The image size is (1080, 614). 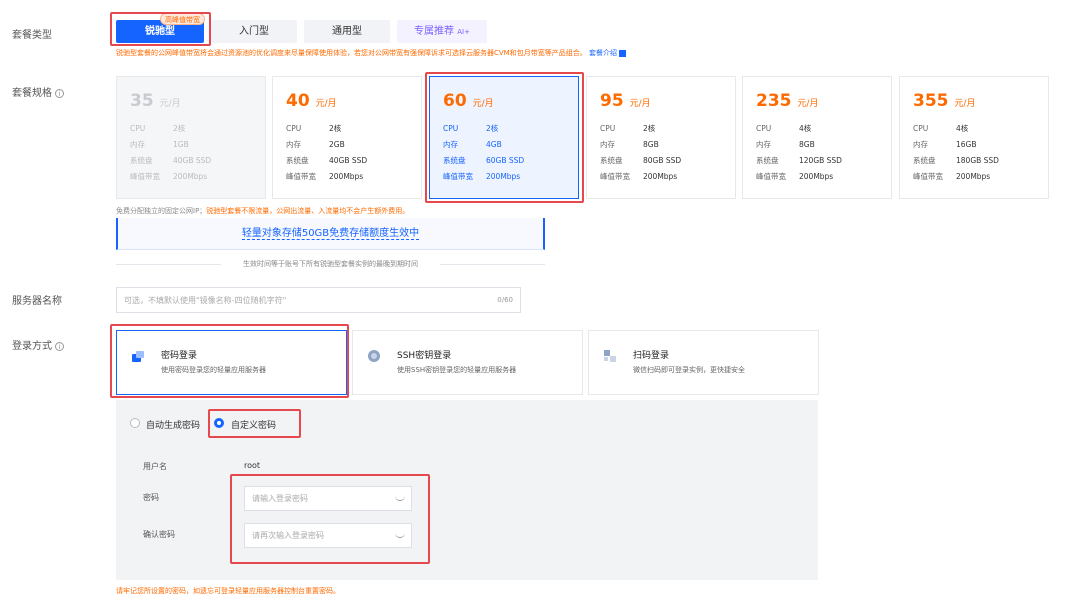 What do you see at coordinates (161, 211) in the screenshot?
I see `ip-note-prefix: 免费分配独立的固定公网IP；` at bounding box center [161, 211].